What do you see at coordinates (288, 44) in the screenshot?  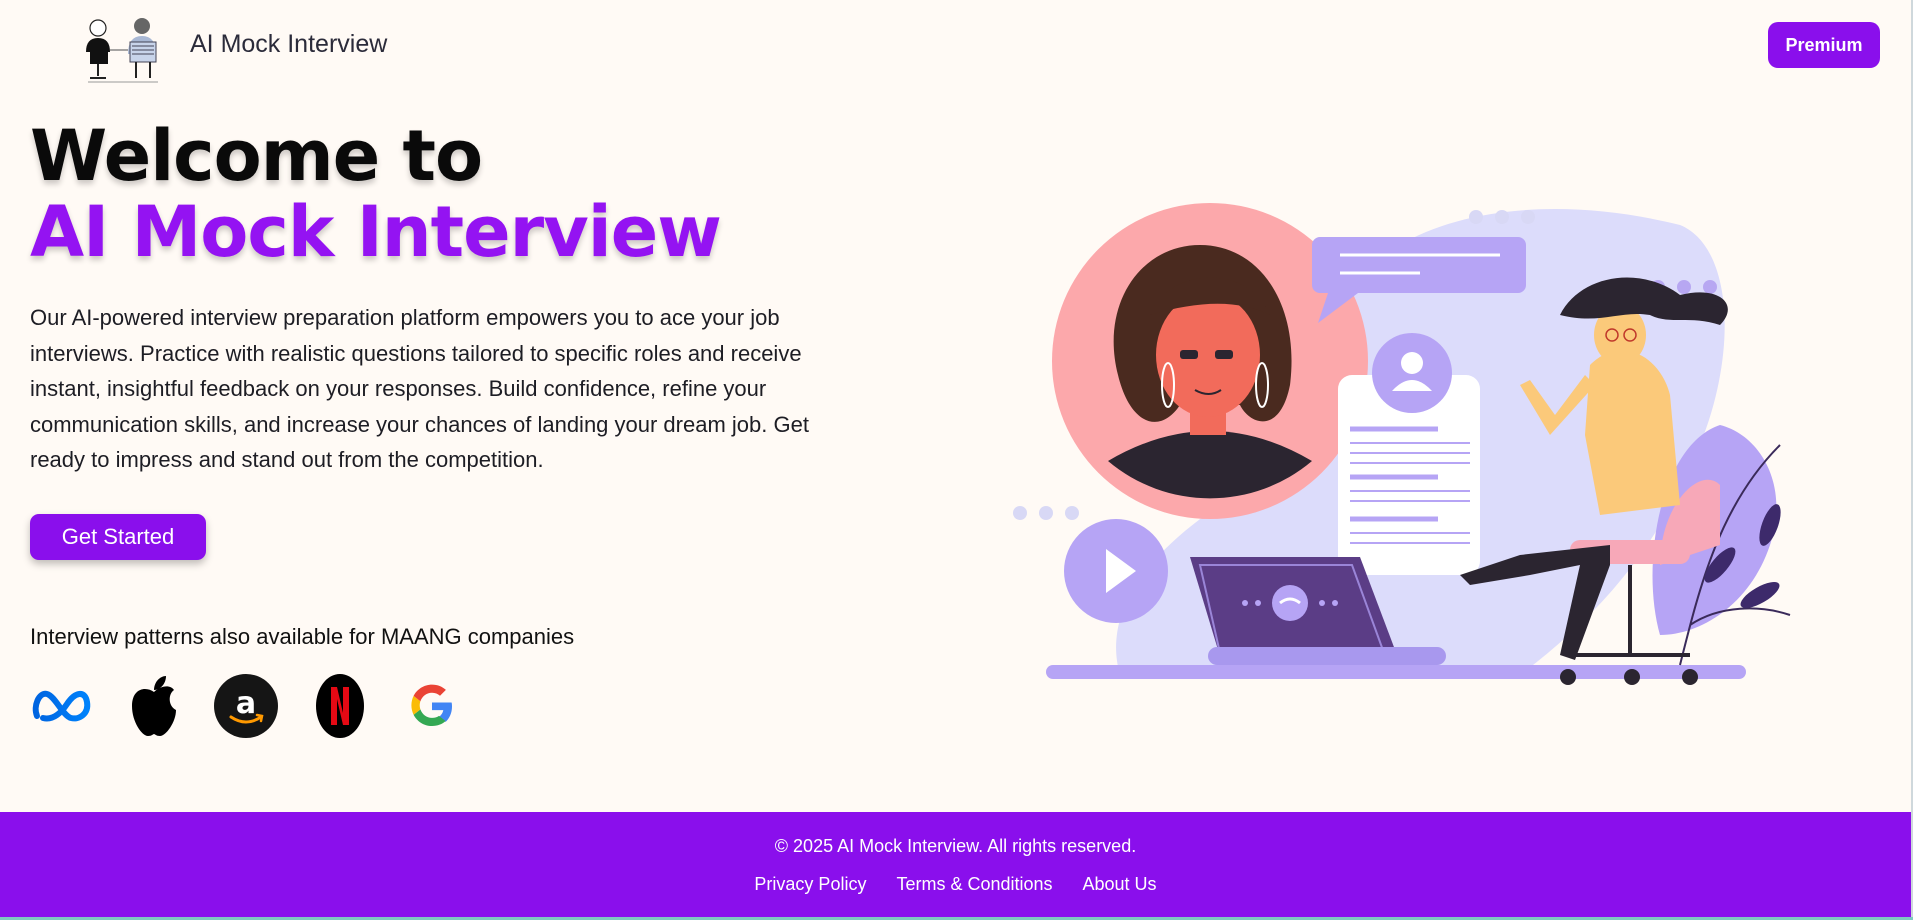 I see `brand-name: AI Mock Interview` at bounding box center [288, 44].